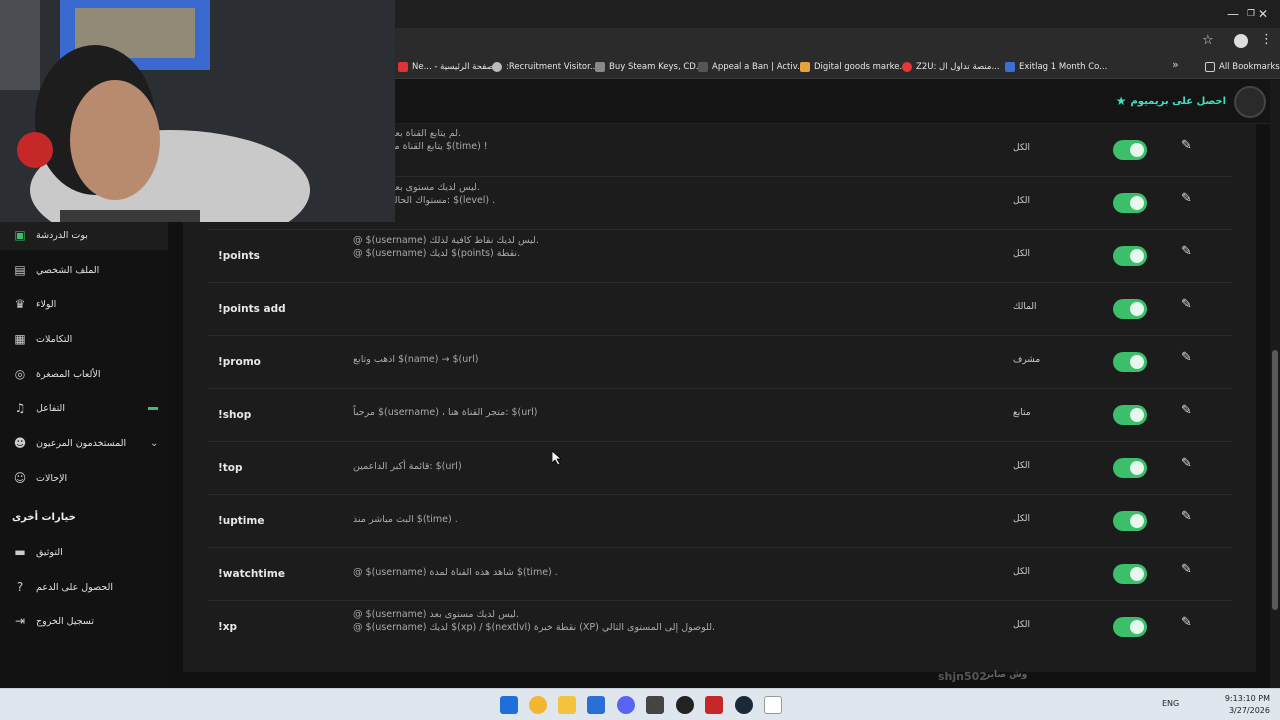 The width and height of the screenshot is (1280, 720). I want to click on sidebar-item-minigames: ◎ الألعاب المصغرة, so click(84, 374).